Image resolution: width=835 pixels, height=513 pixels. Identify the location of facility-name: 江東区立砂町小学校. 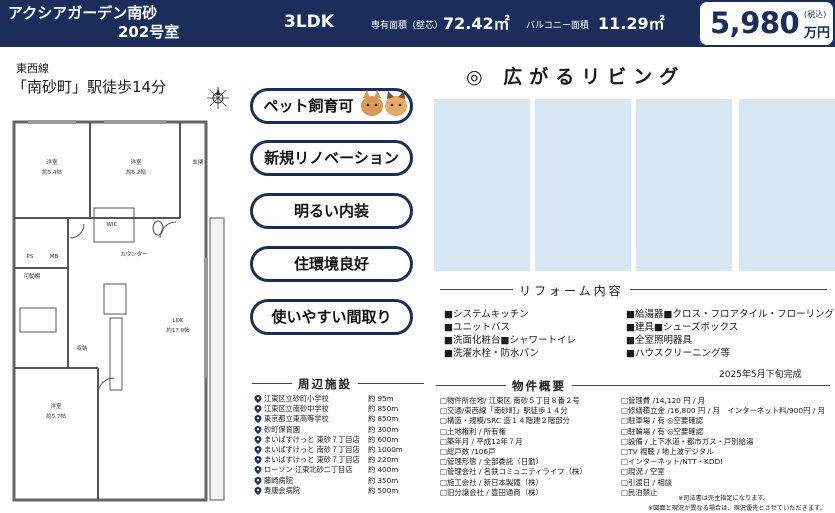
(296, 398).